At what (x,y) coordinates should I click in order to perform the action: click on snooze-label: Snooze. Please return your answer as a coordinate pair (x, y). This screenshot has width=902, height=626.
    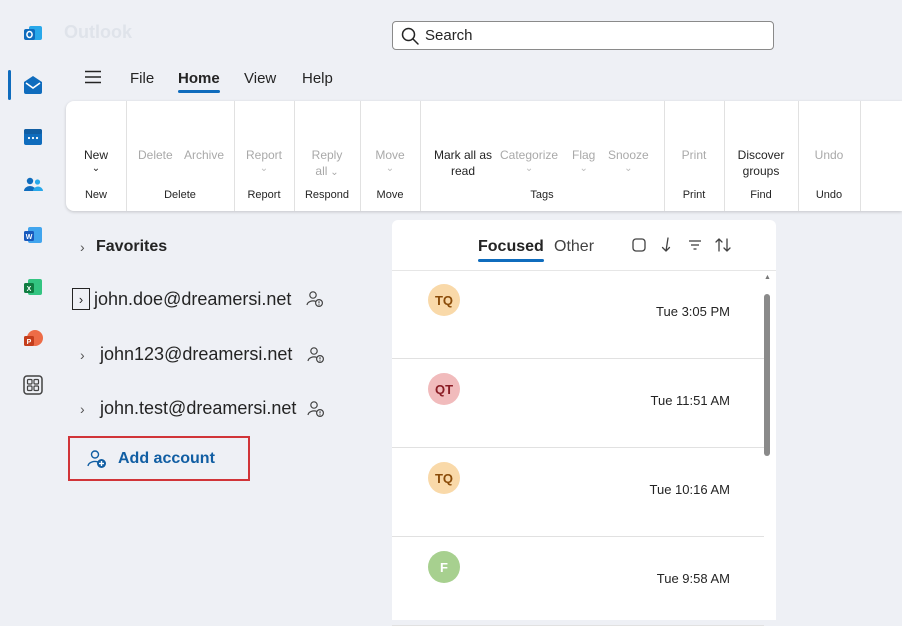
    Looking at the image, I should click on (628, 155).